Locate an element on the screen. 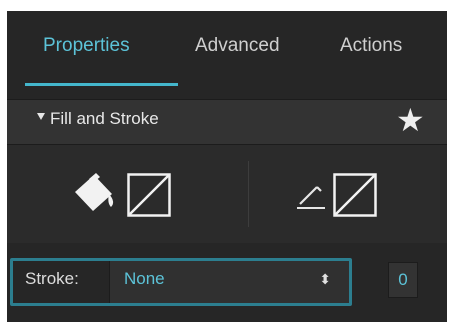  stroke-color-swatch is located at coordinates (355, 197).